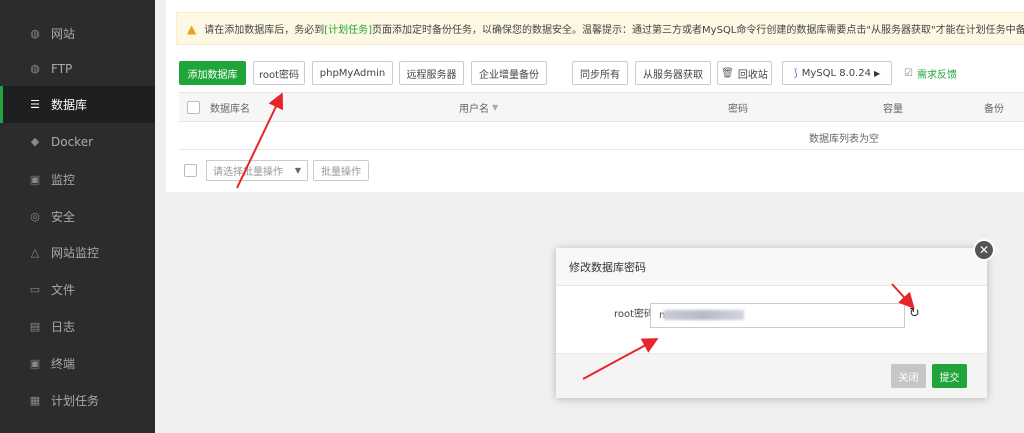 The image size is (1024, 433). Describe the element at coordinates (771, 323) in the screenshot. I see `change-password-dialog: 修改数据库密码 root密码 ↻ 关闭 提交` at that location.